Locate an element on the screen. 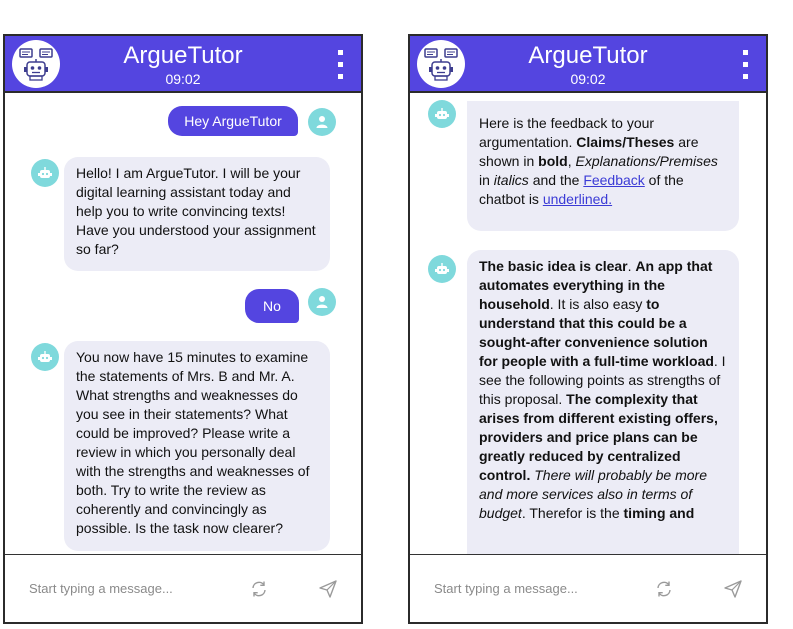 The height and width of the screenshot is (629, 793). bold-text: Claims/Theses is located at coordinates (625, 142).